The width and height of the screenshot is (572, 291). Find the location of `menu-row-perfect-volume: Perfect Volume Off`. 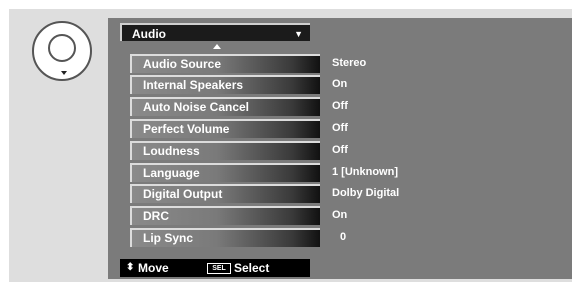

menu-row-perfect-volume: Perfect Volume Off is located at coordinates (345, 128).